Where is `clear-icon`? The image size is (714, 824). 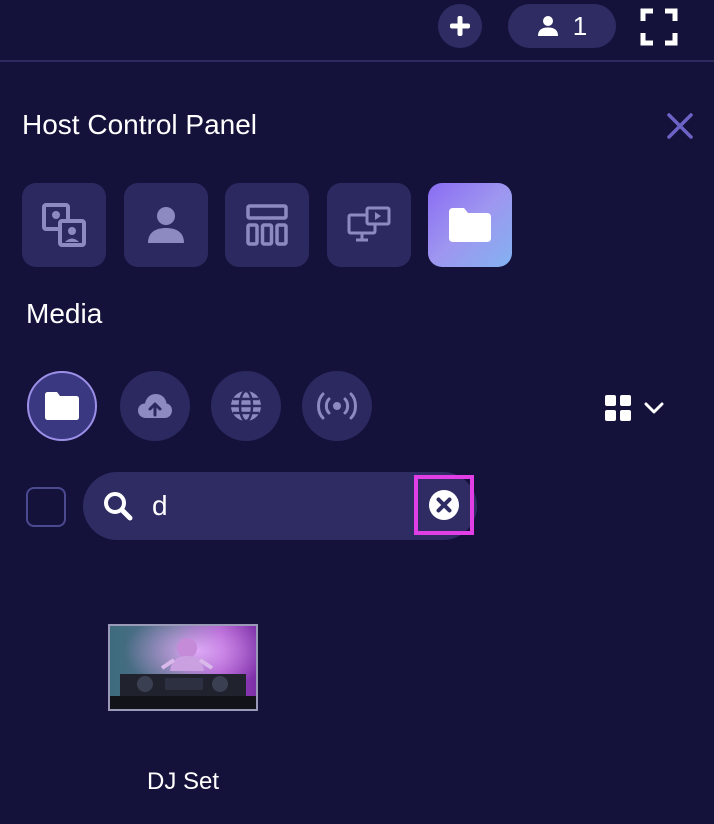
clear-icon is located at coordinates (444, 505).